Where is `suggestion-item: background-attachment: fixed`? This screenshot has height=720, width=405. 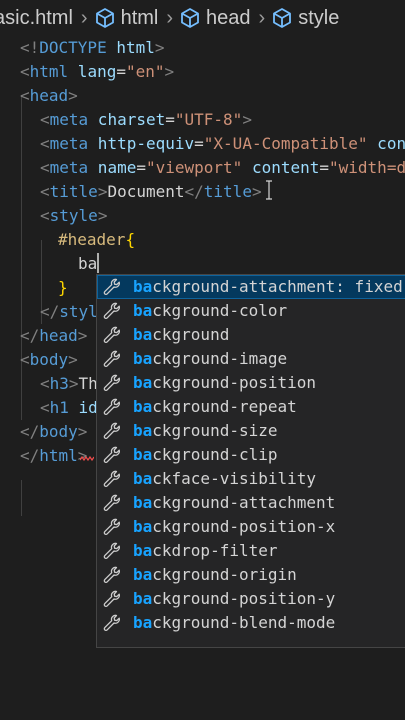
suggestion-item: background-attachment: fixed is located at coordinates (251, 287).